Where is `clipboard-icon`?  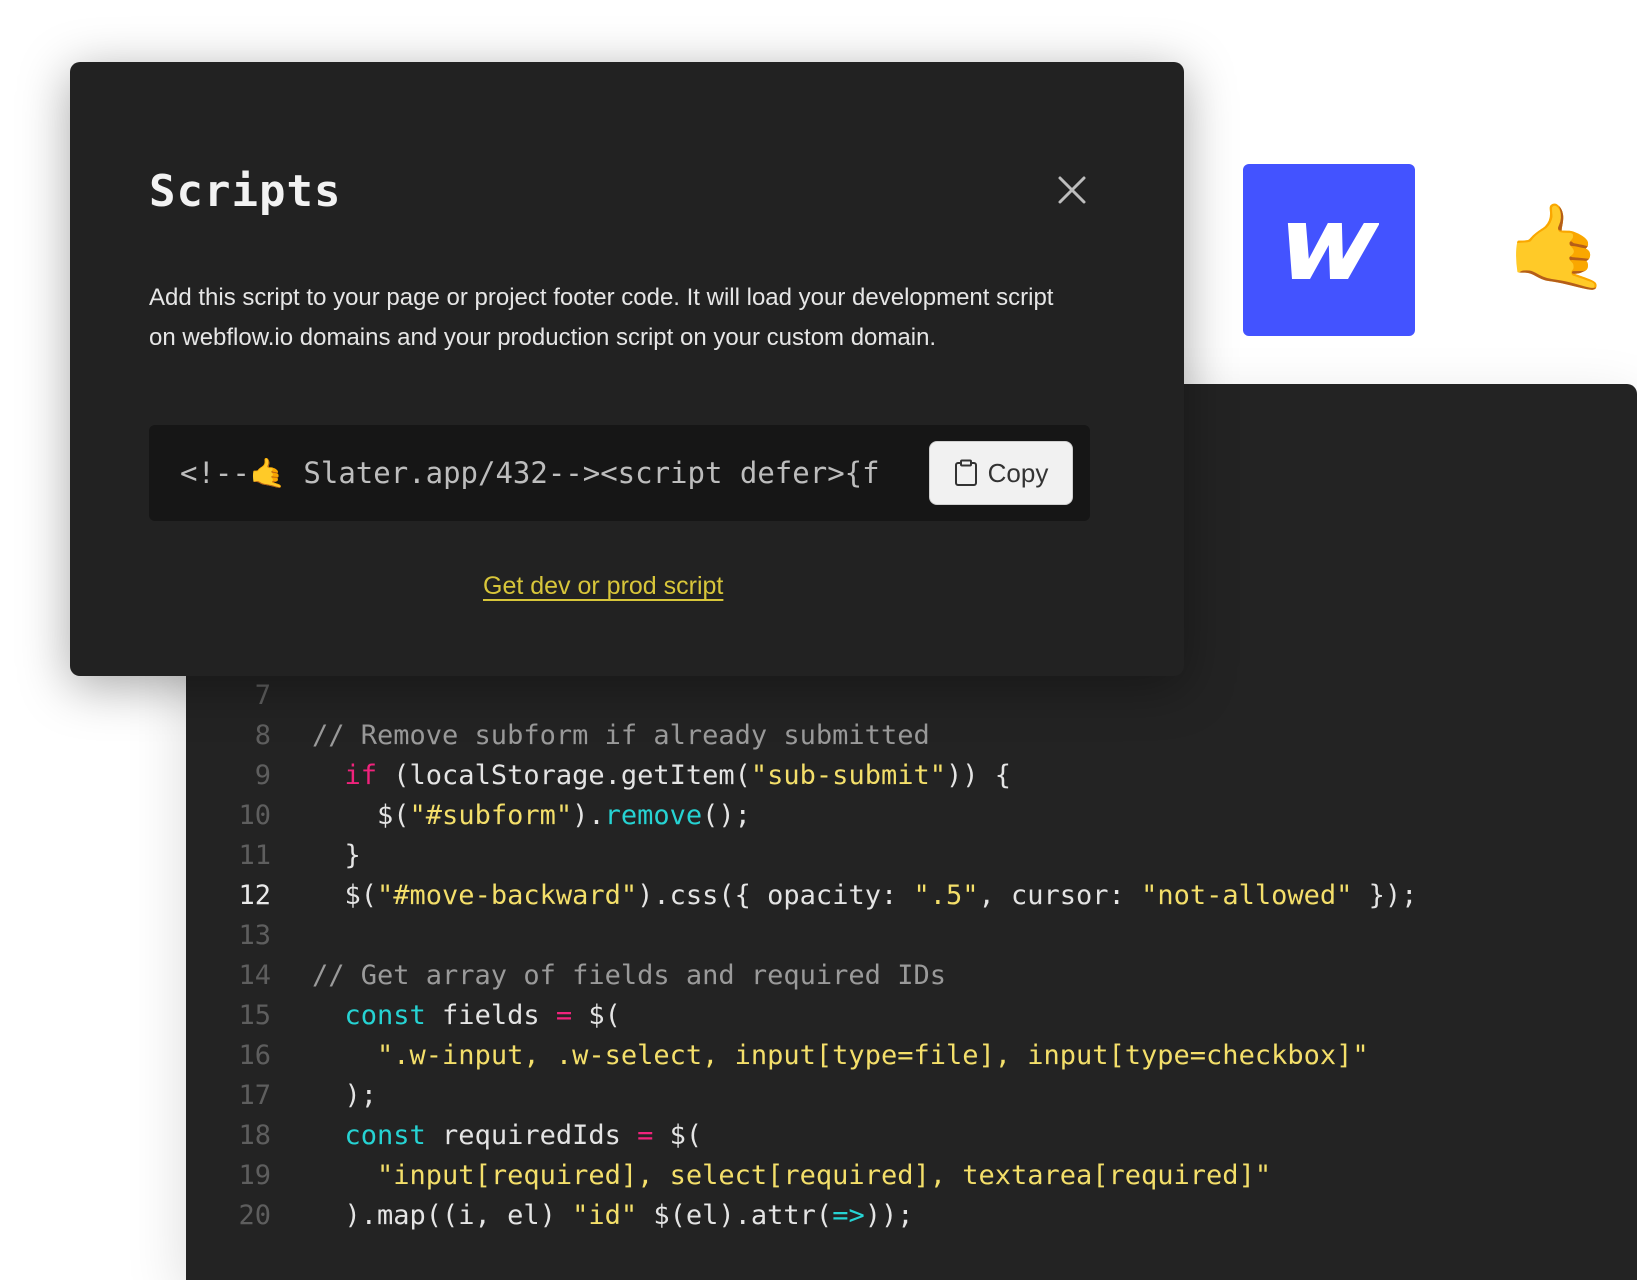 clipboard-icon is located at coordinates (965, 472).